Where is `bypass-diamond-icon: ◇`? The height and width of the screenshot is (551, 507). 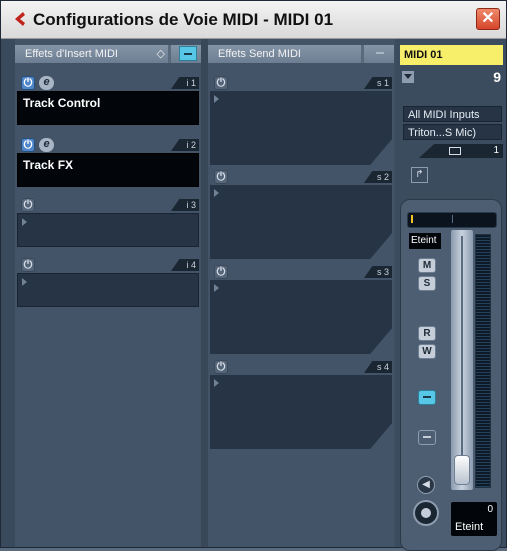 bypass-diamond-icon: ◇ is located at coordinates (161, 54).